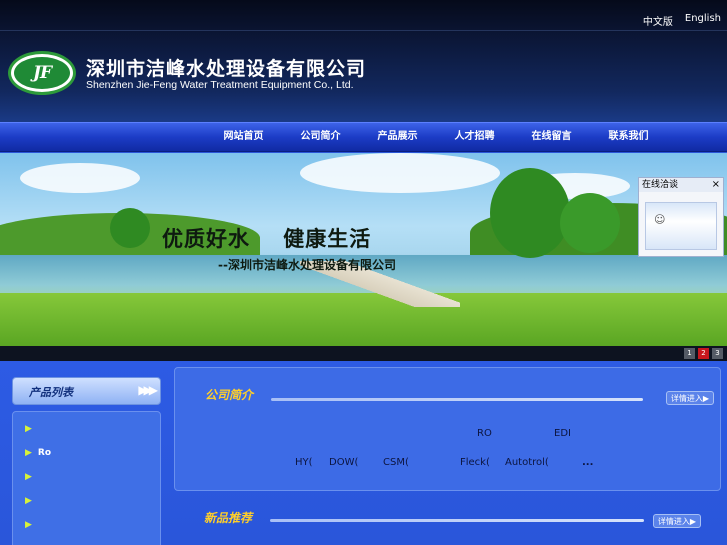 The image size is (727, 545). What do you see at coordinates (716, 185) in the screenshot?
I see `close-icon: ×` at bounding box center [716, 185].